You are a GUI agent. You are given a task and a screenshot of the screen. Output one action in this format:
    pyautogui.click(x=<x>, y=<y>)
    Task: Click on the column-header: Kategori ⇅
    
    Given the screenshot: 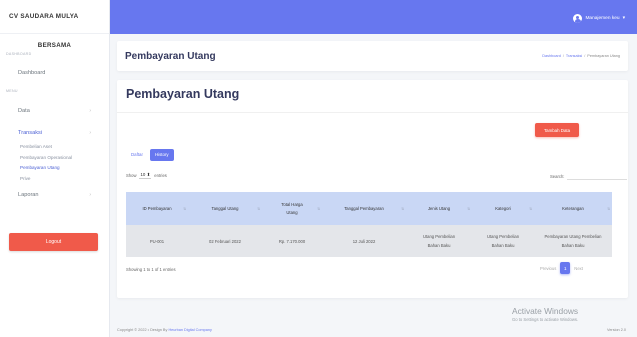 What is the action you would take?
    pyautogui.click(x=503, y=208)
    